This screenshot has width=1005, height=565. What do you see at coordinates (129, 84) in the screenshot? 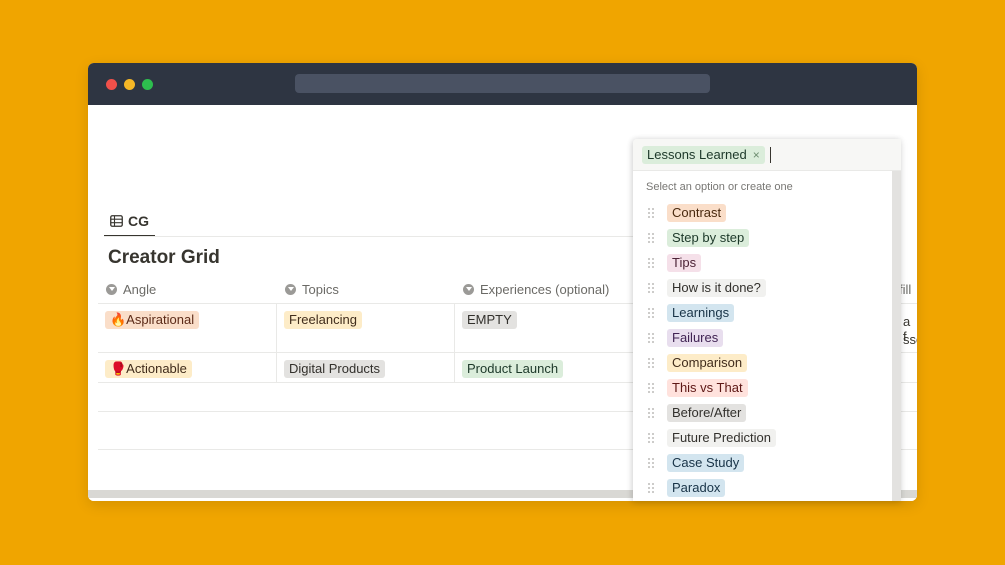
I see `minimize-window-button` at bounding box center [129, 84].